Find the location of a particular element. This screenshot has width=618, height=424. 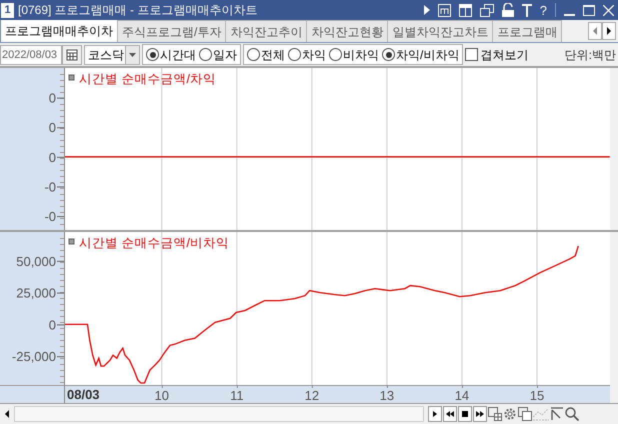

window-title: [0769] 프로그램매매 - 프로그램매매추이차트 is located at coordinates (138, 10).